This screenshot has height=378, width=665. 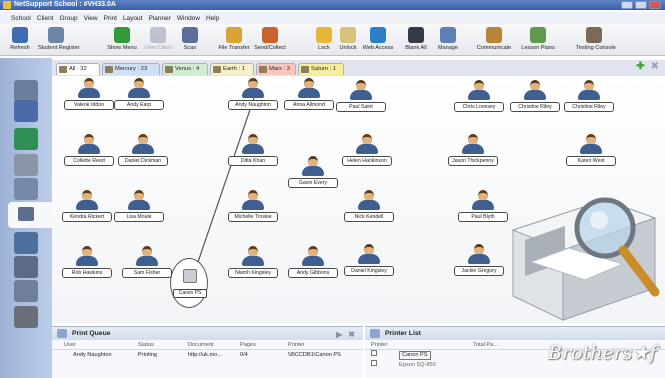 I want to click on testing-console-icon, so click(x=594, y=35).